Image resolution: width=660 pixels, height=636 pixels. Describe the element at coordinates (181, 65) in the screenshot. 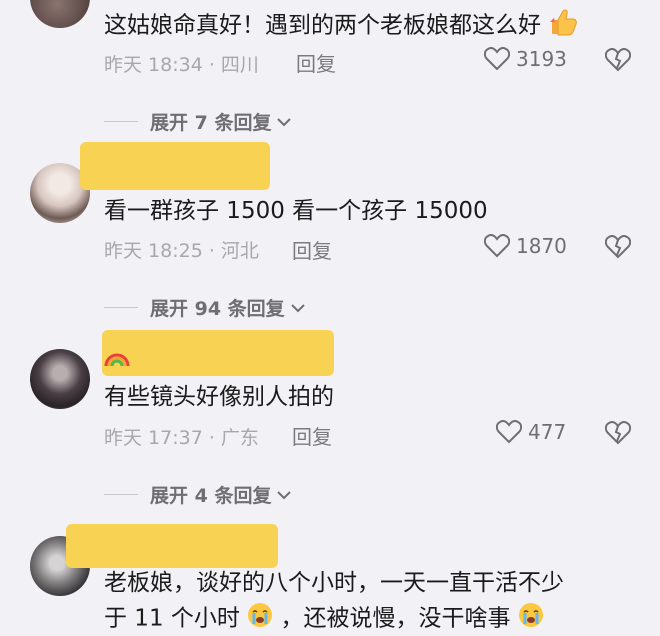

I see `comment-meta: 昨天 18:34 · 四川` at that location.